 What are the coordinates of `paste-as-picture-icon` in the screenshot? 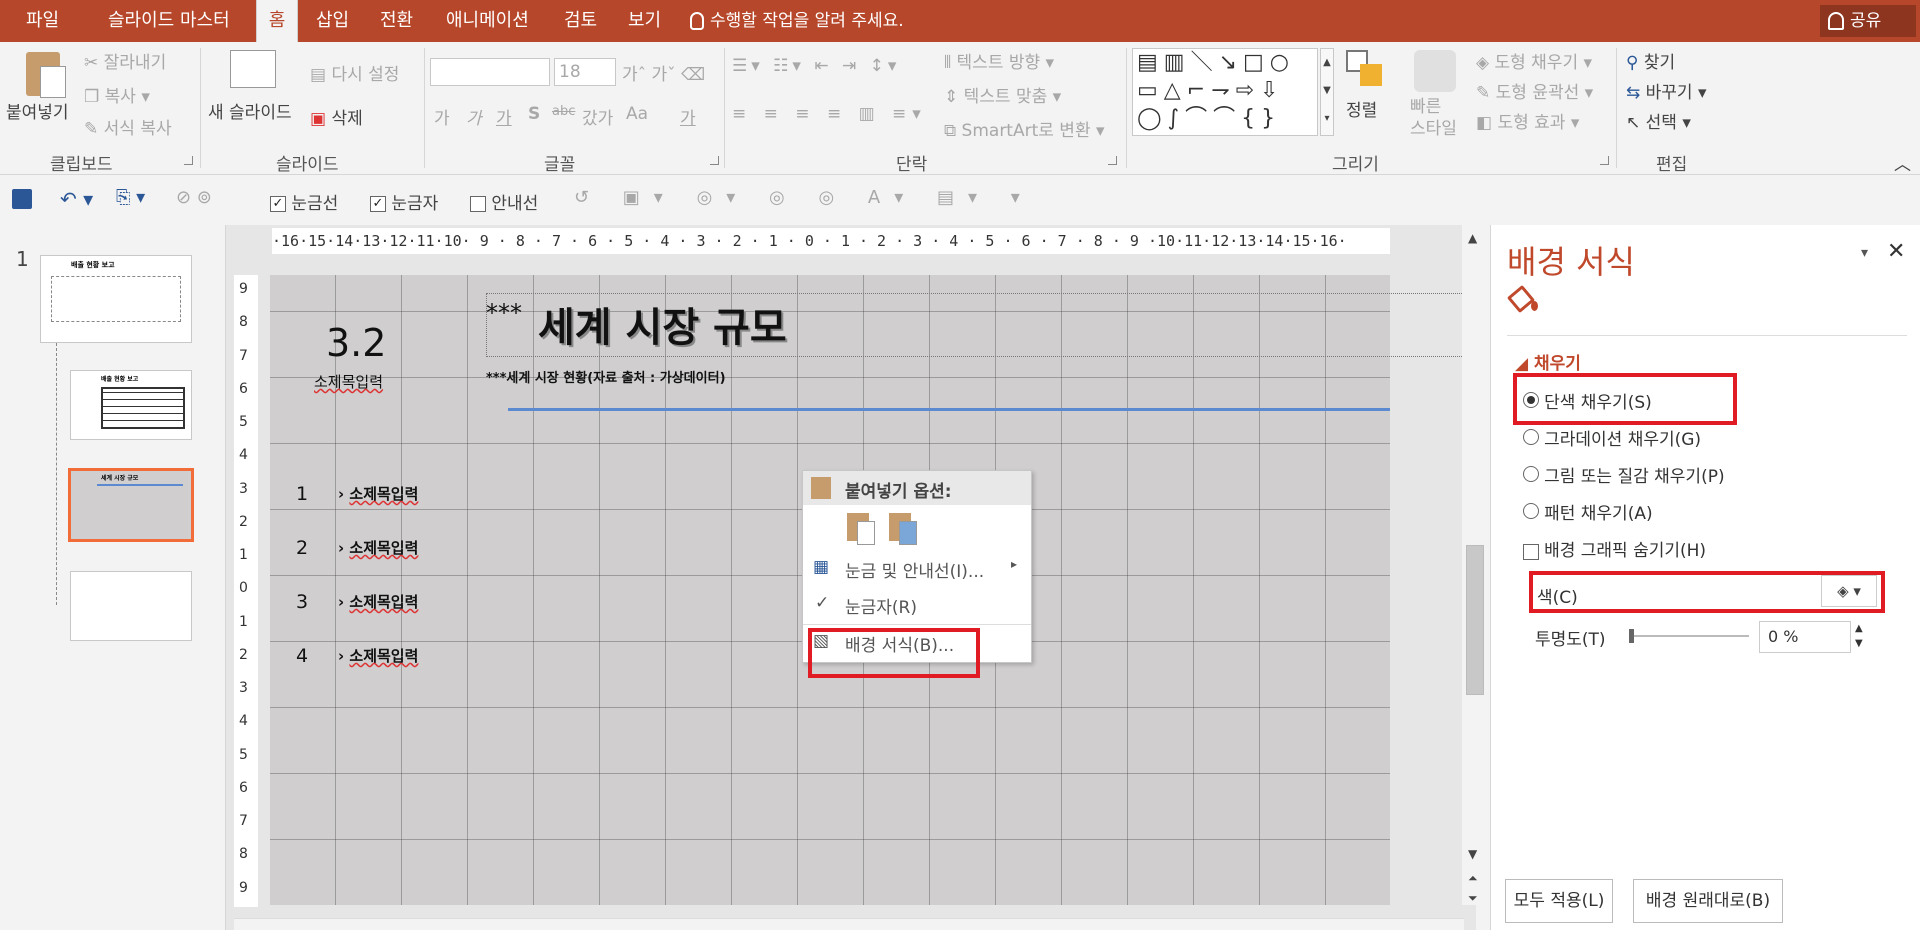 It's located at (905, 529).